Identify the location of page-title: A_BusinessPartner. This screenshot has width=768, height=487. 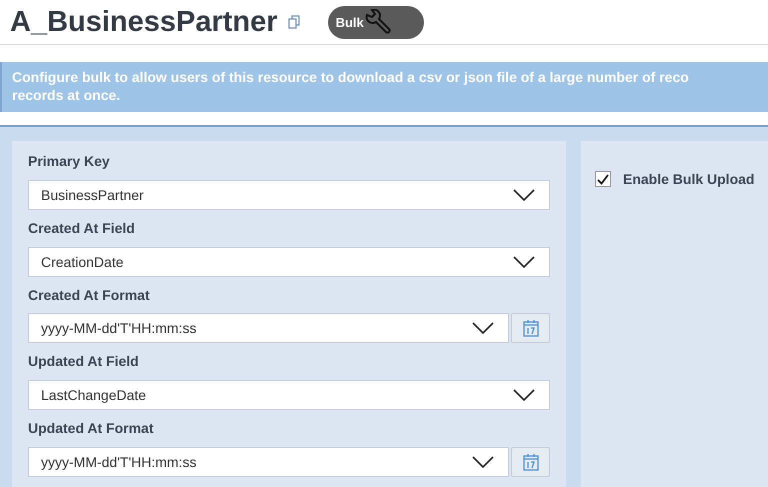
(144, 22).